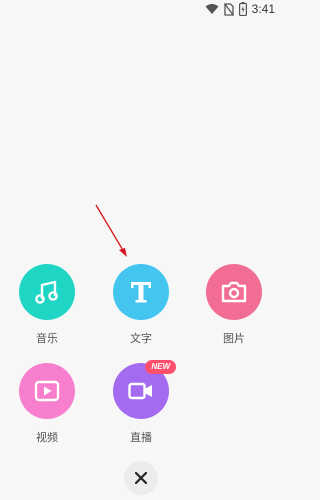  Describe the element at coordinates (47, 437) in the screenshot. I see `menu-item-video-label: 视频` at that location.